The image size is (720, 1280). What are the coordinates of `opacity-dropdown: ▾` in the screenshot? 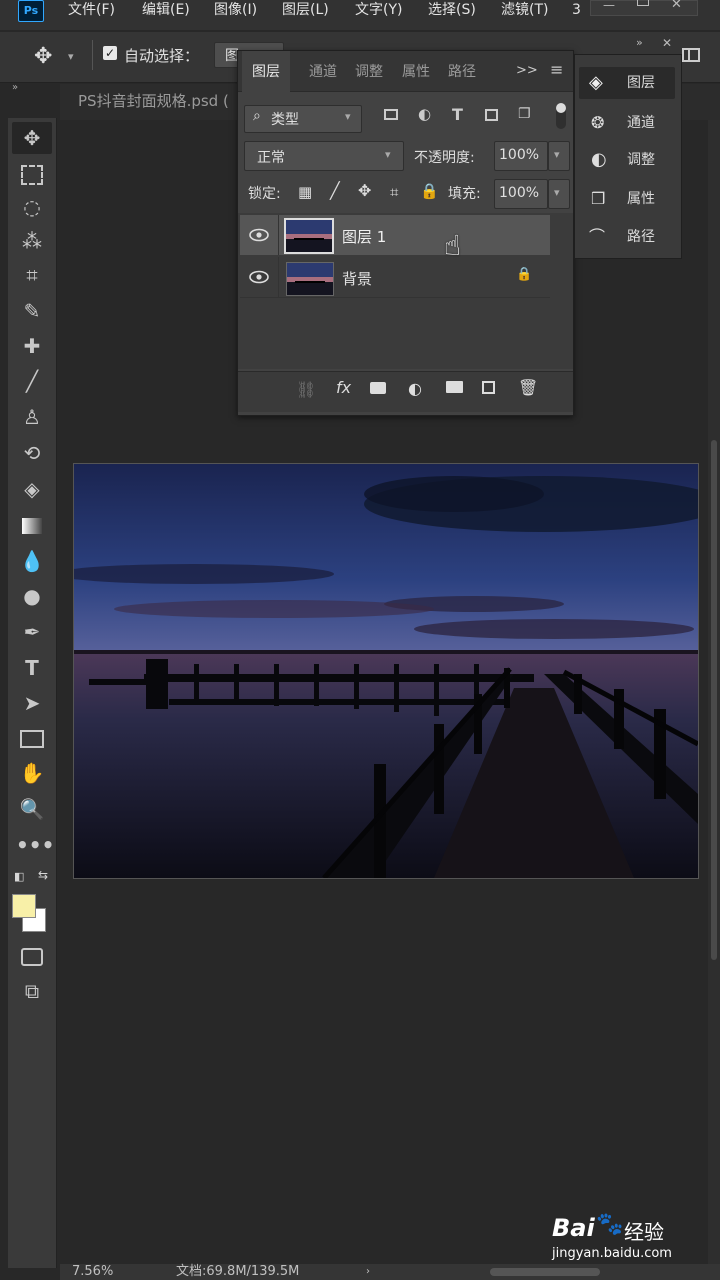 It's located at (559, 156).